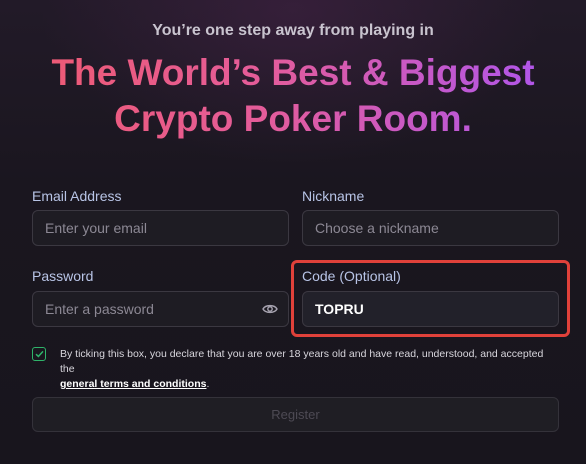  I want to click on headline-line-1: The World’s Best & Biggest, so click(293, 72).